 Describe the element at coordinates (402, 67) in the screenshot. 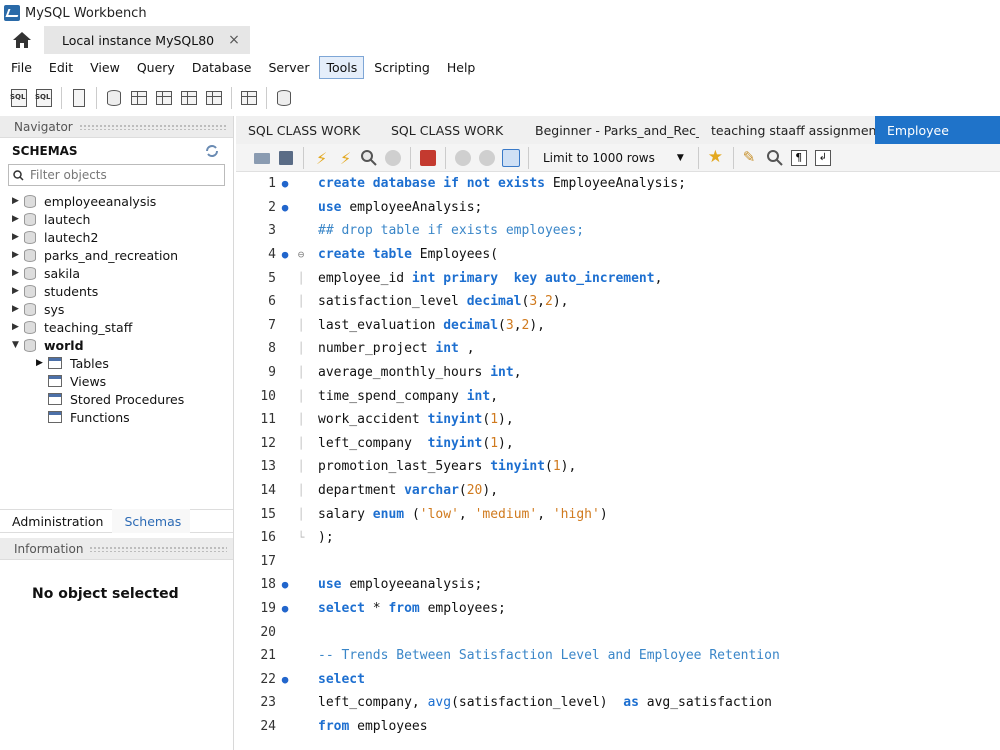

I see `menu-scripting: Scripting` at that location.